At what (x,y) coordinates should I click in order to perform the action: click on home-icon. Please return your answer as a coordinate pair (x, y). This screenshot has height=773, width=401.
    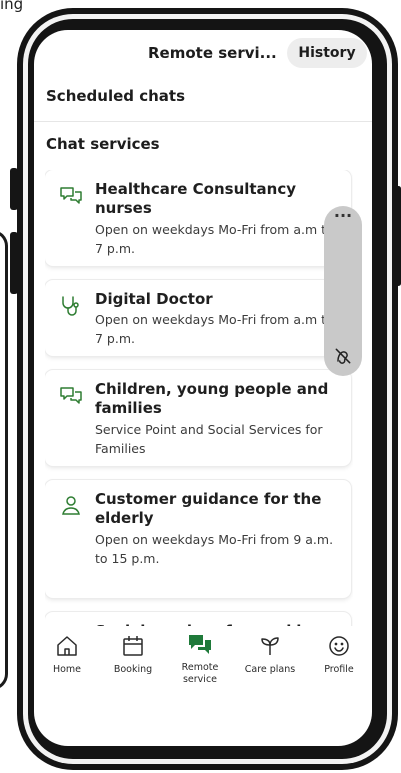
    Looking at the image, I should click on (67, 646).